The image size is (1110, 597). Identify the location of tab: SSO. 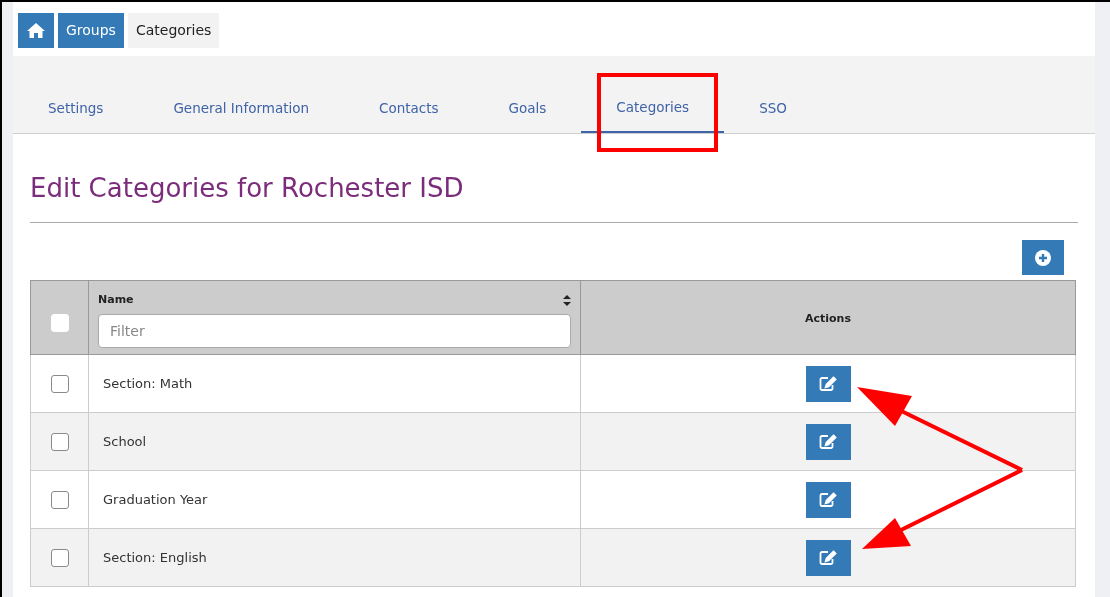
(773, 109).